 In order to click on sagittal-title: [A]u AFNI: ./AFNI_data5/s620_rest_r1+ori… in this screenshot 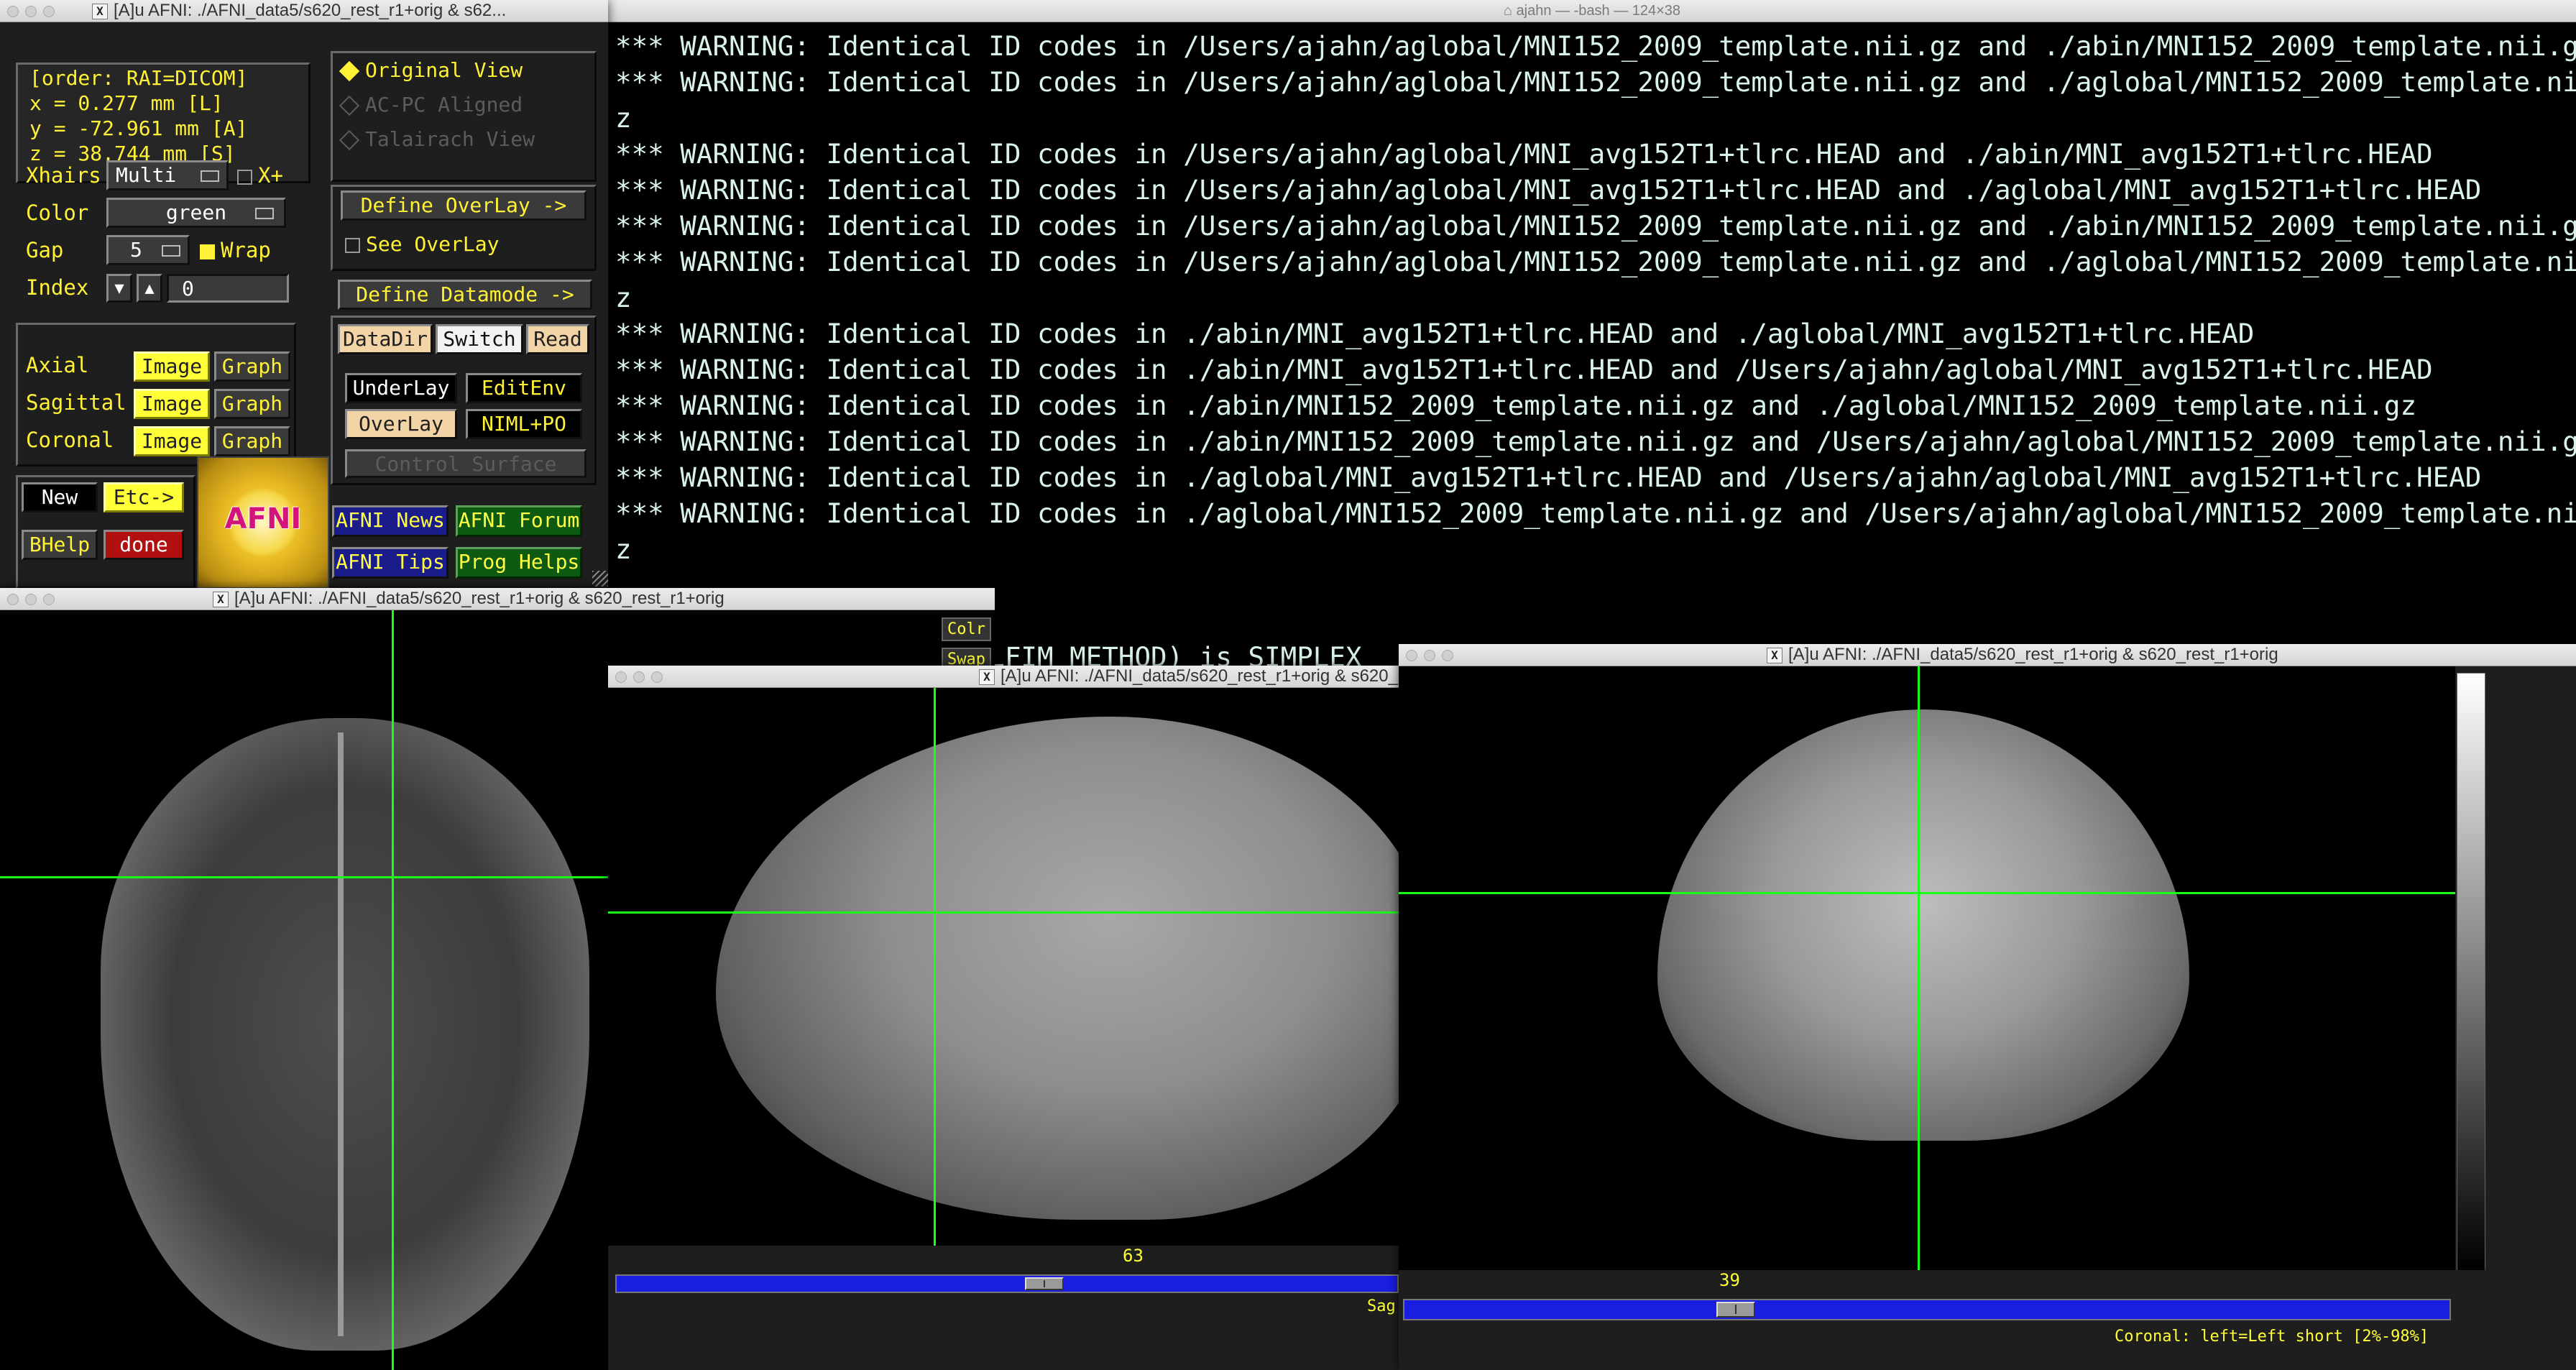, I will do `click(1199, 676)`.